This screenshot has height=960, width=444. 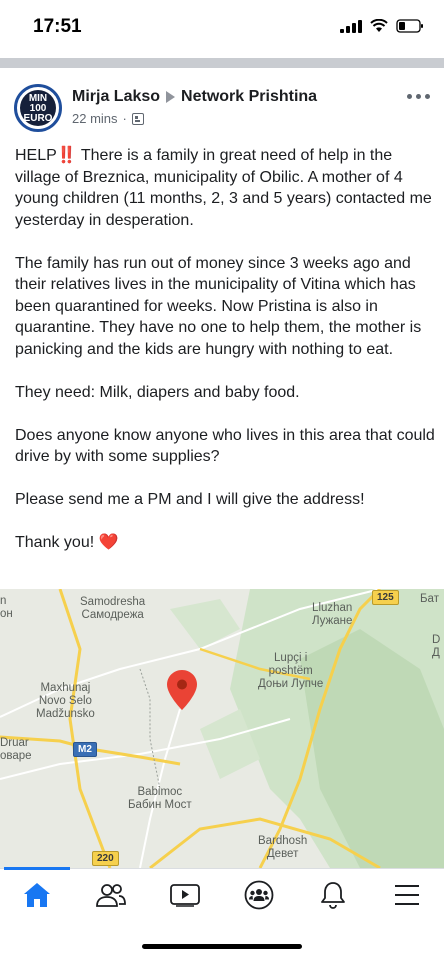 What do you see at coordinates (65, 701) in the screenshot?
I see `map-label: Maxhunaj Novo Selo Madžunsko` at bounding box center [65, 701].